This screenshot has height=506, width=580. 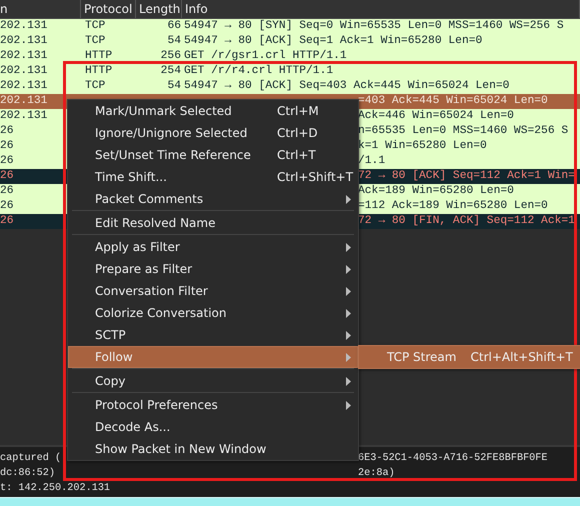 I want to click on table-cell-text: 54947 → 80 [ACK] Seq=1 Ack=1 Win=65280 Len=0, so click(x=333, y=41).